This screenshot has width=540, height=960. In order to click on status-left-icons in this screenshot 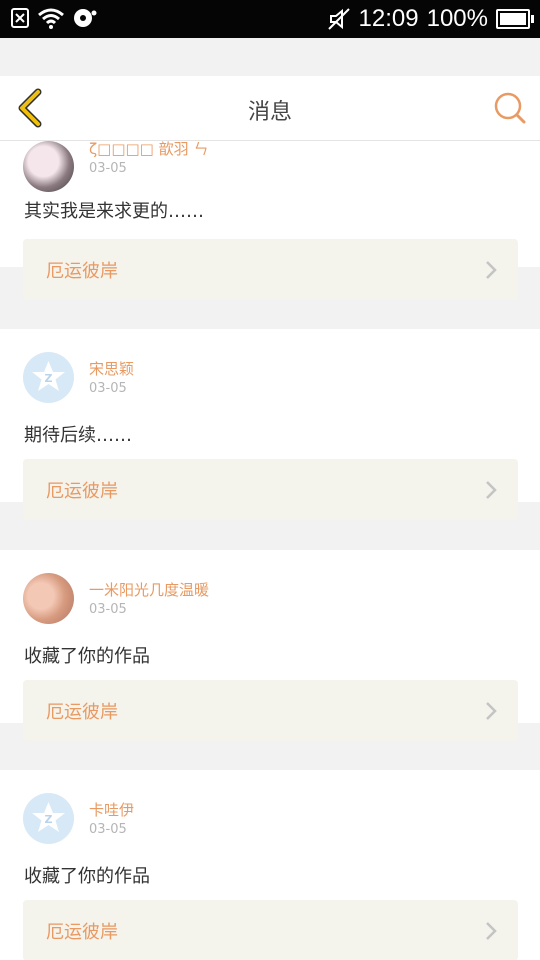, I will do `click(54, 18)`.